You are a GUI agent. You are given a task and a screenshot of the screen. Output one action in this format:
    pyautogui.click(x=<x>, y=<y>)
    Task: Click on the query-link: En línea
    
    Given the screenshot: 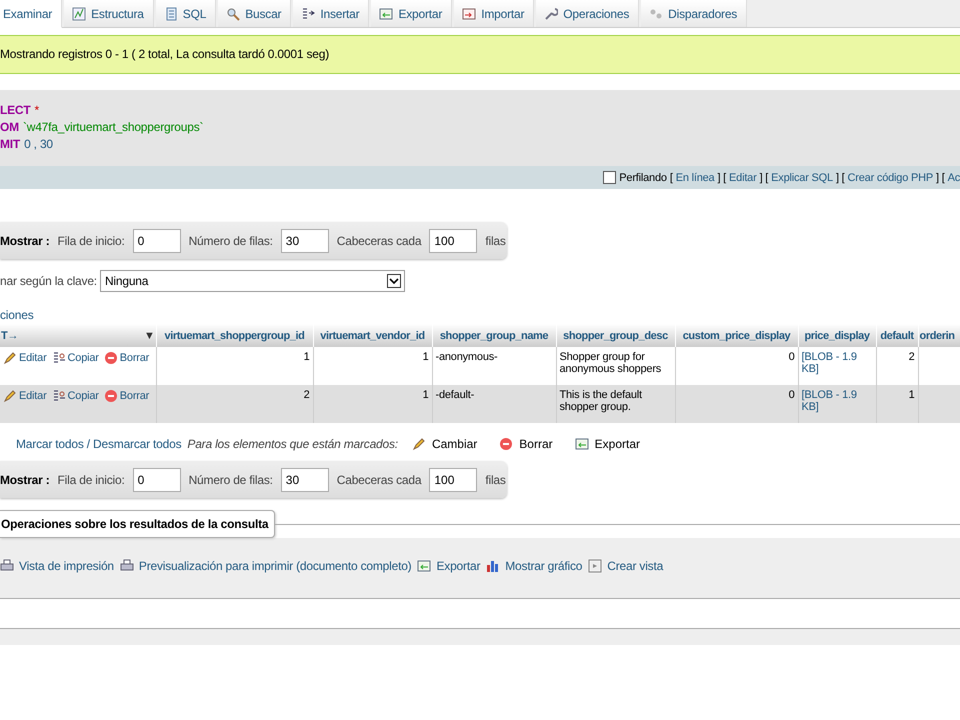 What is the action you would take?
    pyautogui.click(x=695, y=178)
    